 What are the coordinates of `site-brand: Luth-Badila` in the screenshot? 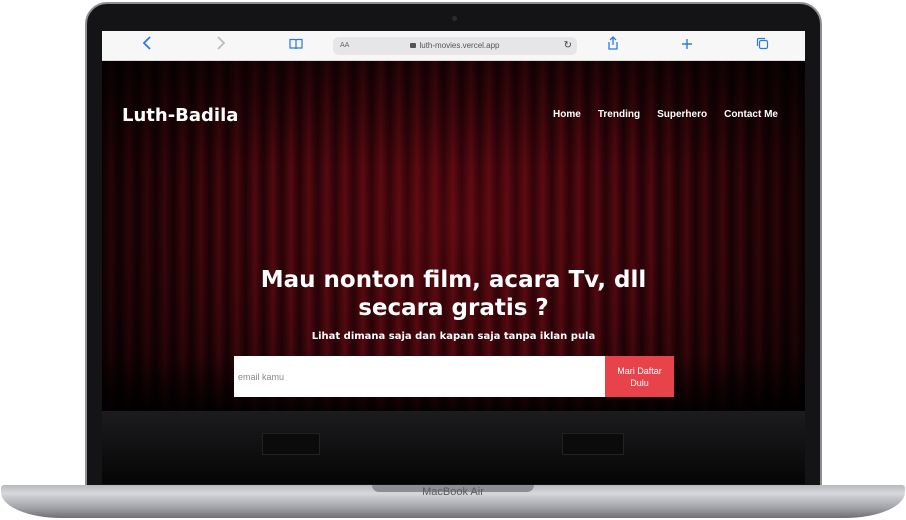 It's located at (180, 115).